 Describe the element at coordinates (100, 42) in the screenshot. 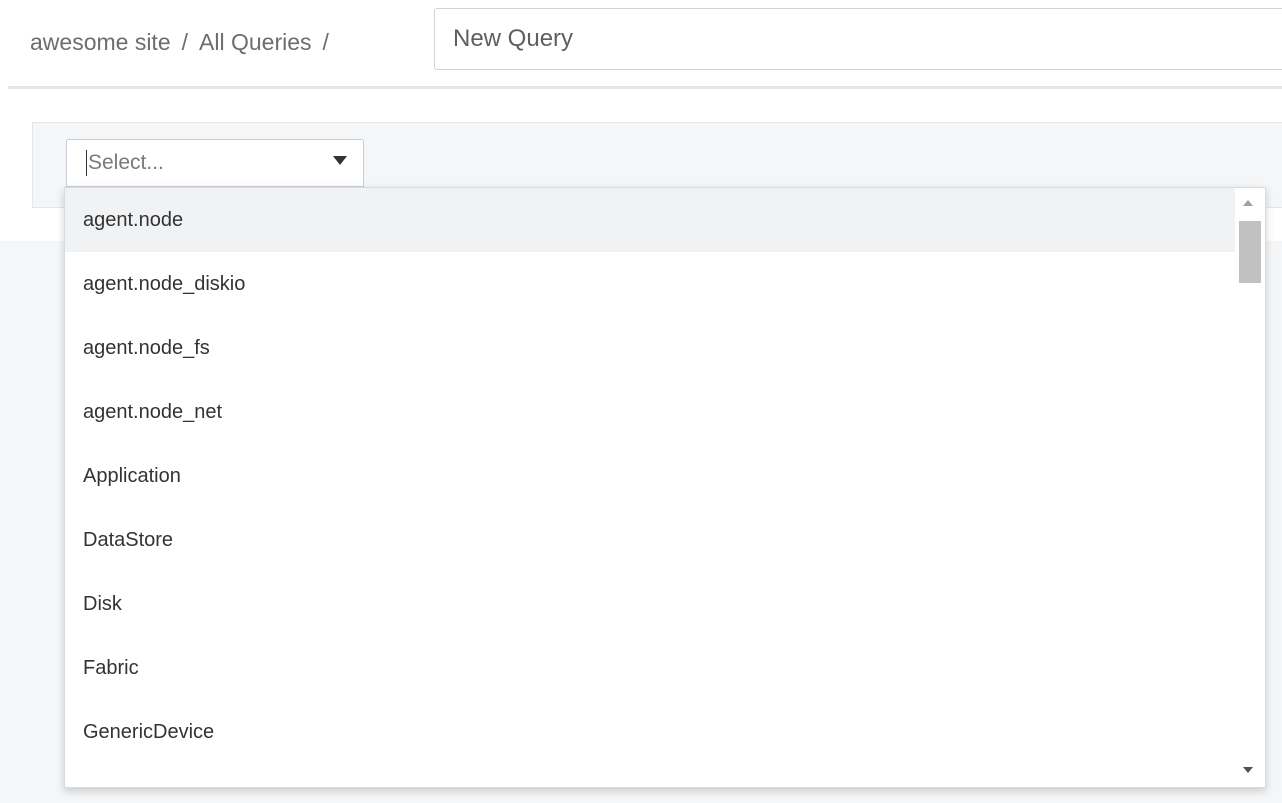

I see `breadcrumb-site: awesome site` at that location.